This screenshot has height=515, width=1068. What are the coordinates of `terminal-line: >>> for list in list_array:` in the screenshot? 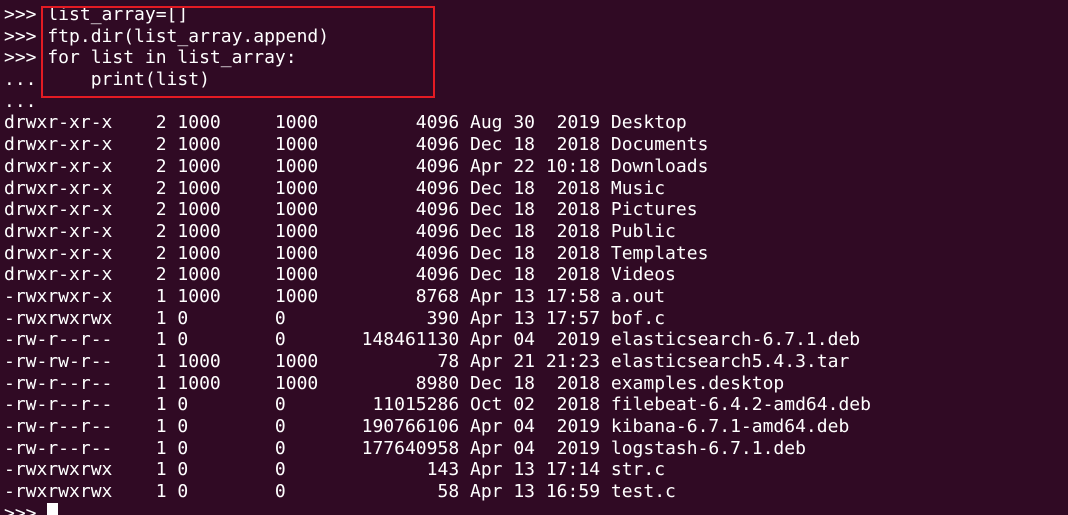 It's located at (150, 58).